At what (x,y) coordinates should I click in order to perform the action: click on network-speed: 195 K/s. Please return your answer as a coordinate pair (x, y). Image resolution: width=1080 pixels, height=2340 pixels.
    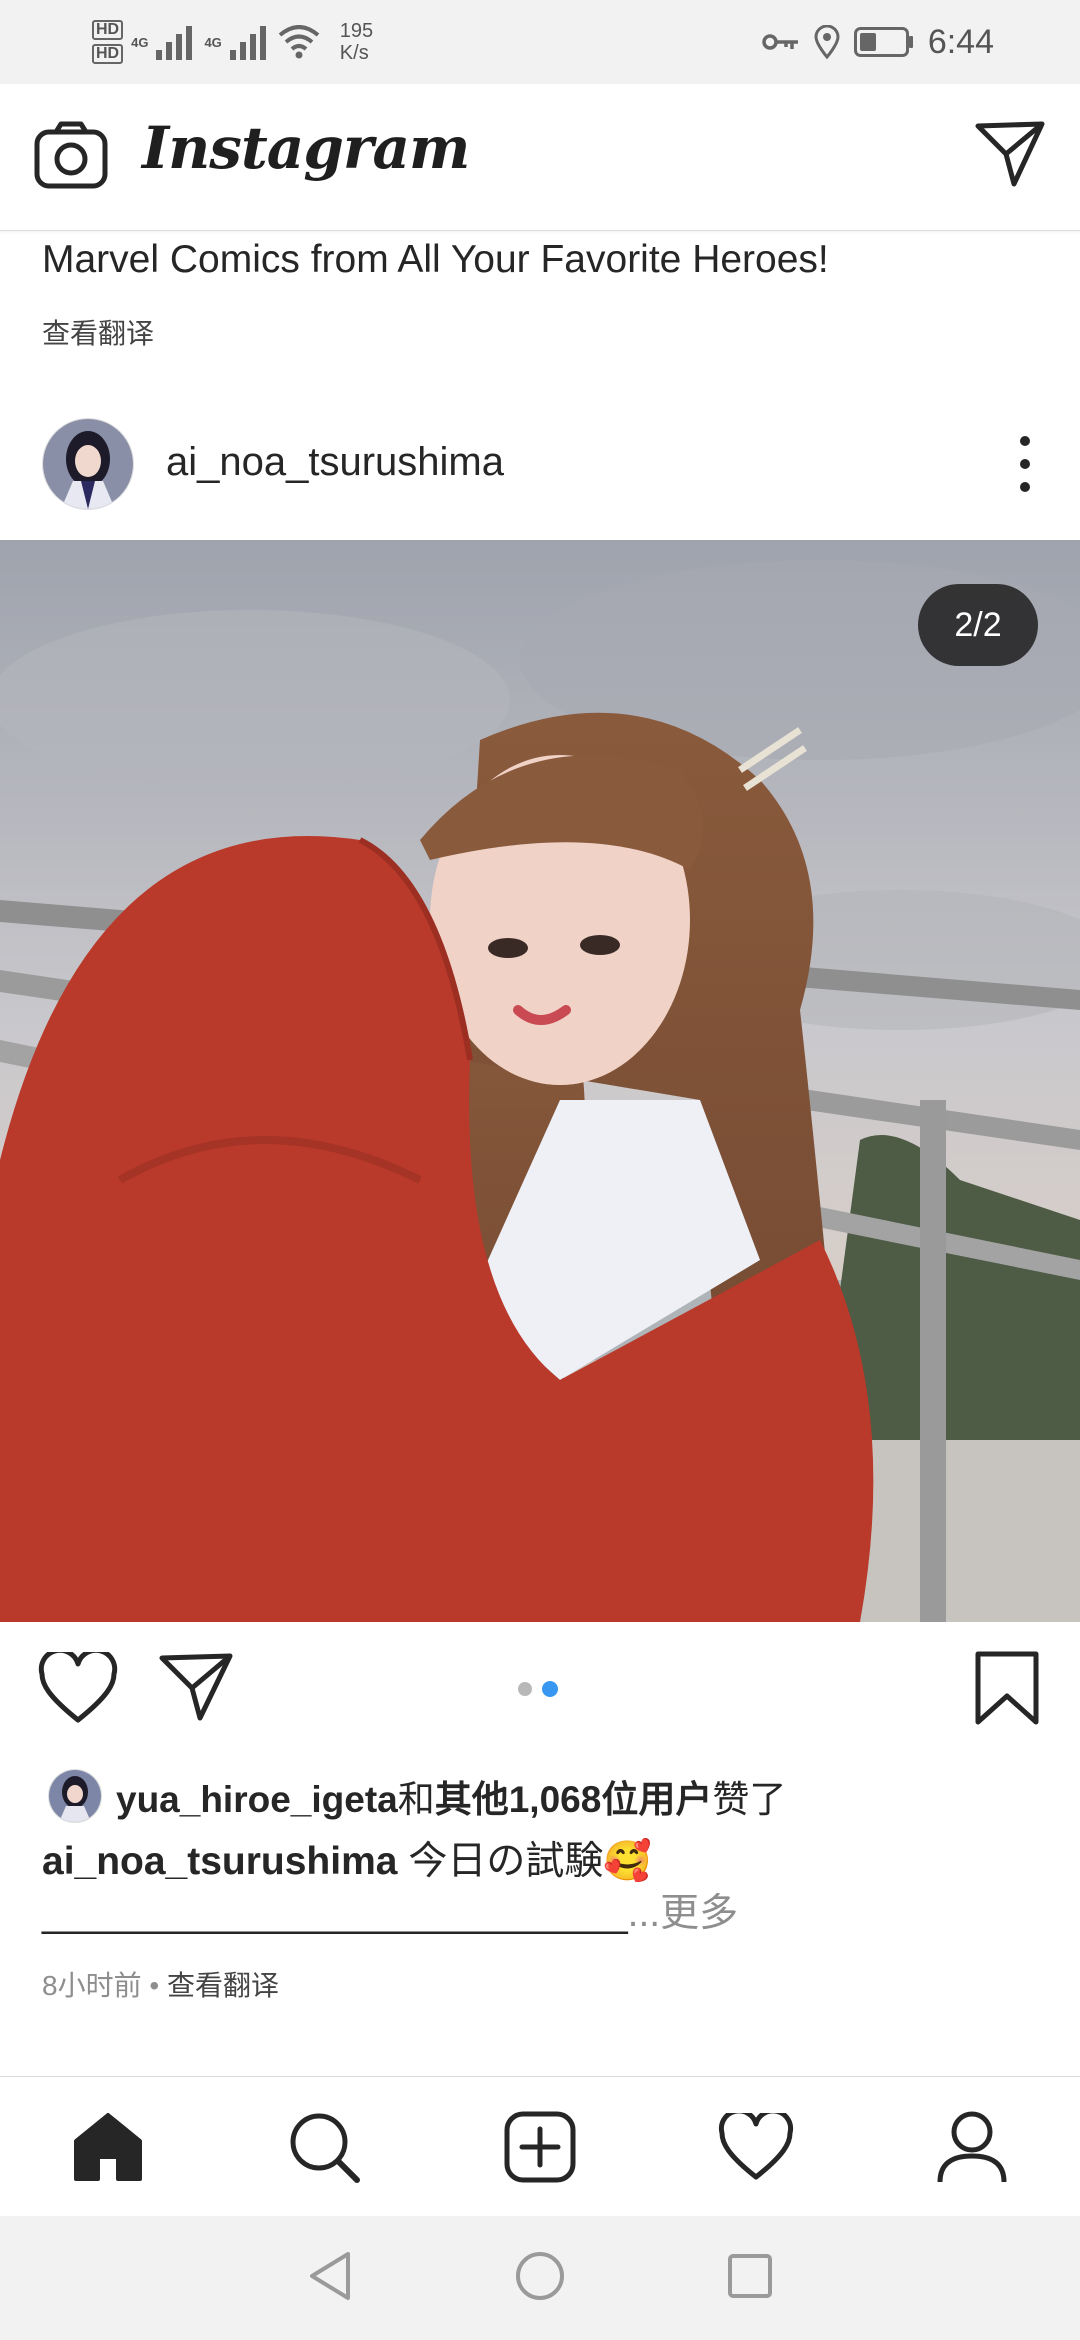
    Looking at the image, I should click on (356, 42).